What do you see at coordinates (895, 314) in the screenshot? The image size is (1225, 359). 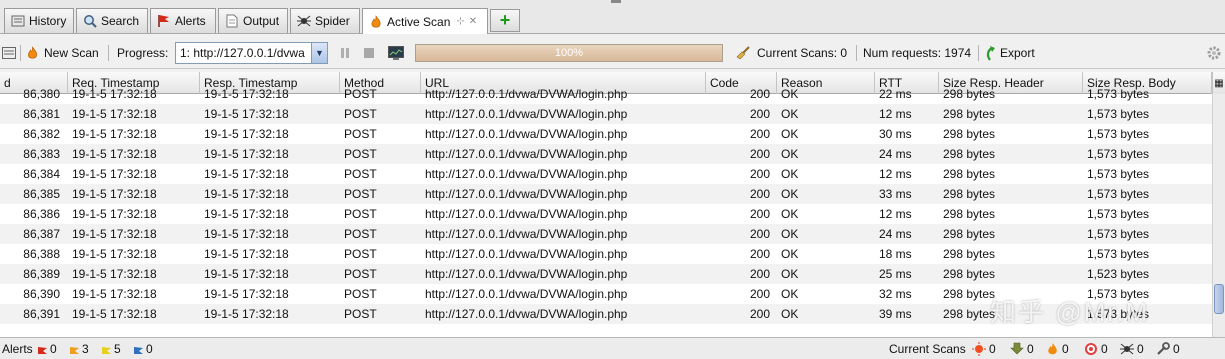 I see `table-cell: 39 ms` at bounding box center [895, 314].